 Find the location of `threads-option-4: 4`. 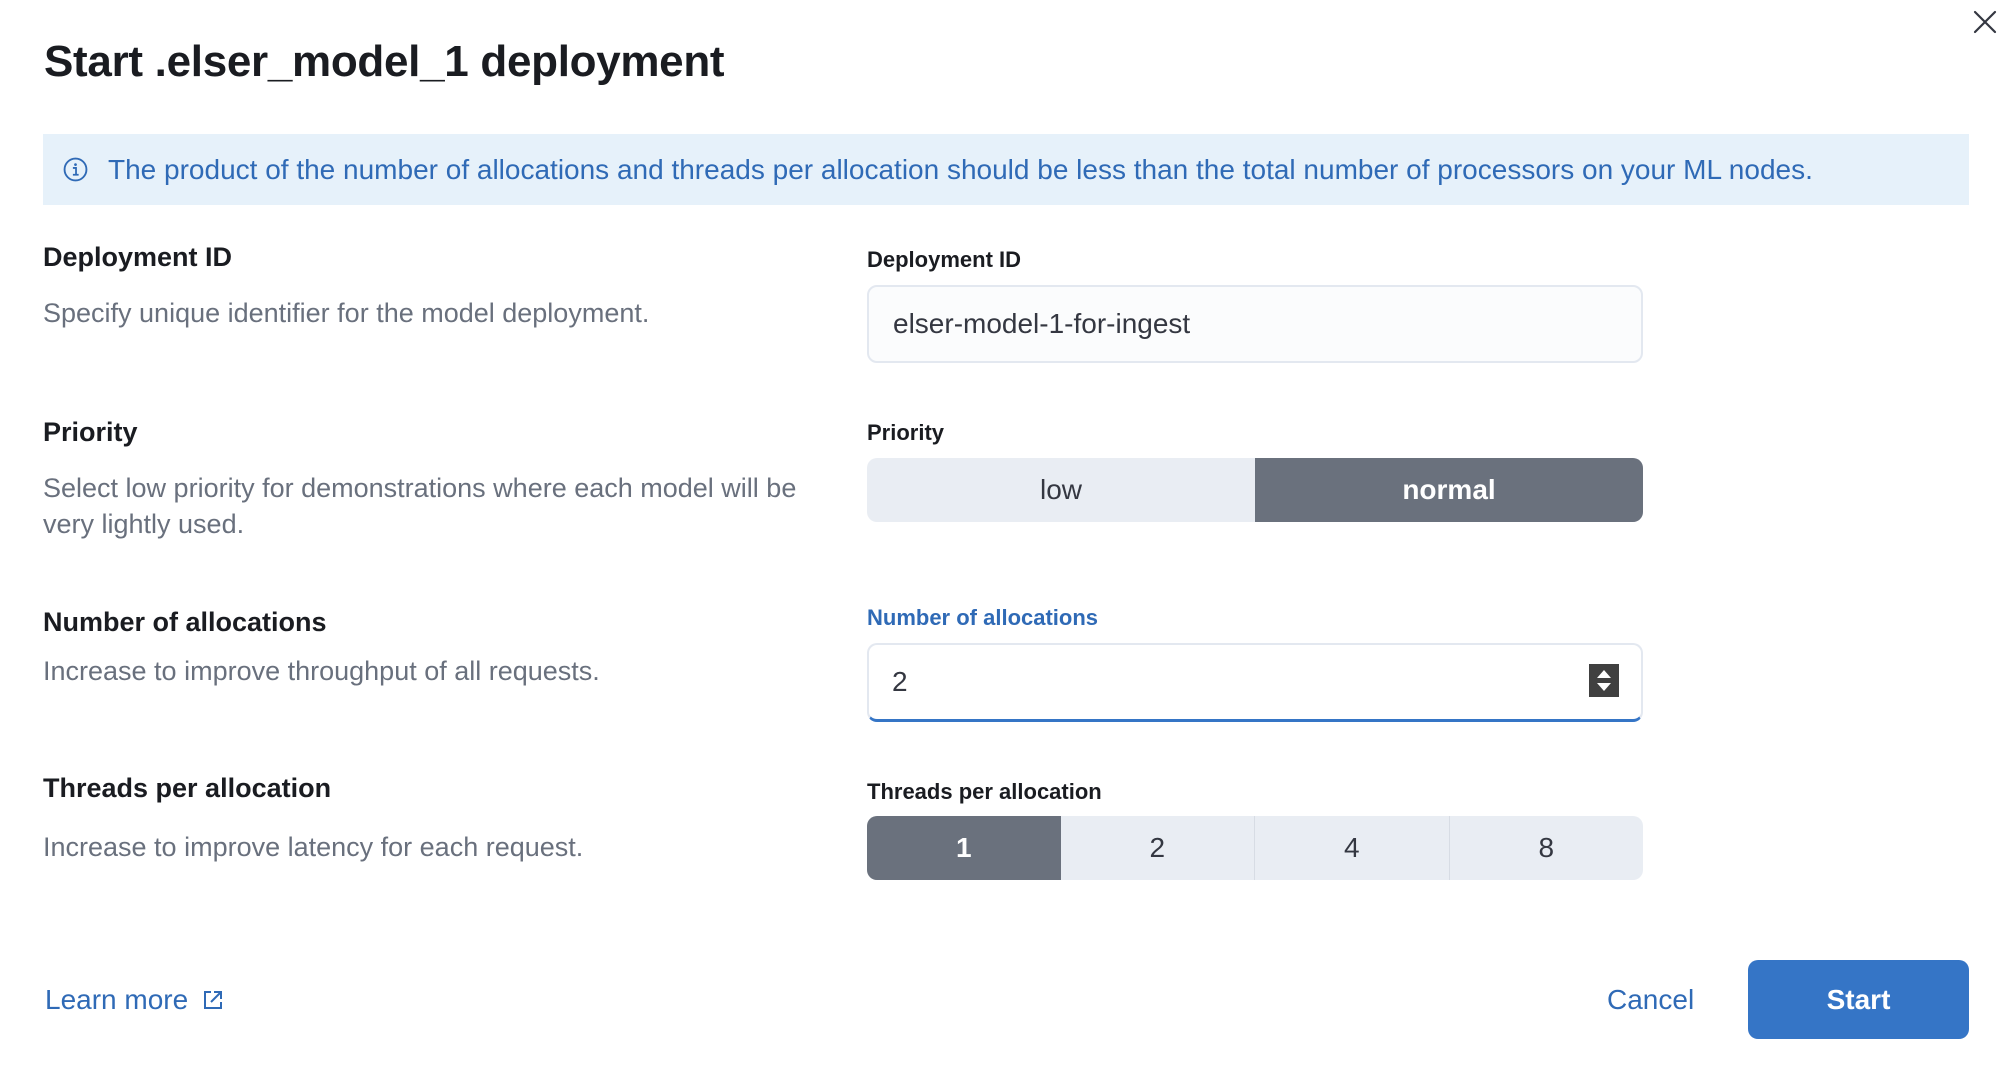

threads-option-4: 4 is located at coordinates (1351, 848).